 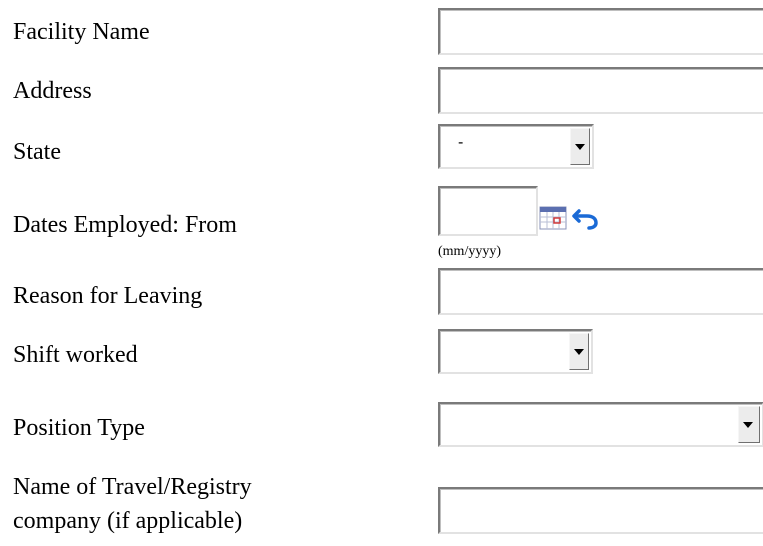 I want to click on state-select: -, so click(x=516, y=146).